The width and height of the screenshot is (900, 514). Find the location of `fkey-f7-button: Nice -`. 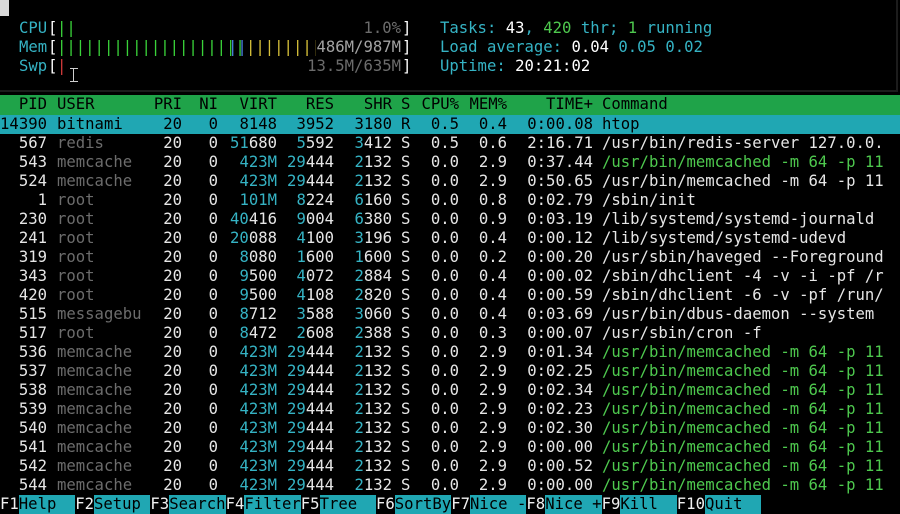

fkey-f7-button: Nice - is located at coordinates (498, 504).